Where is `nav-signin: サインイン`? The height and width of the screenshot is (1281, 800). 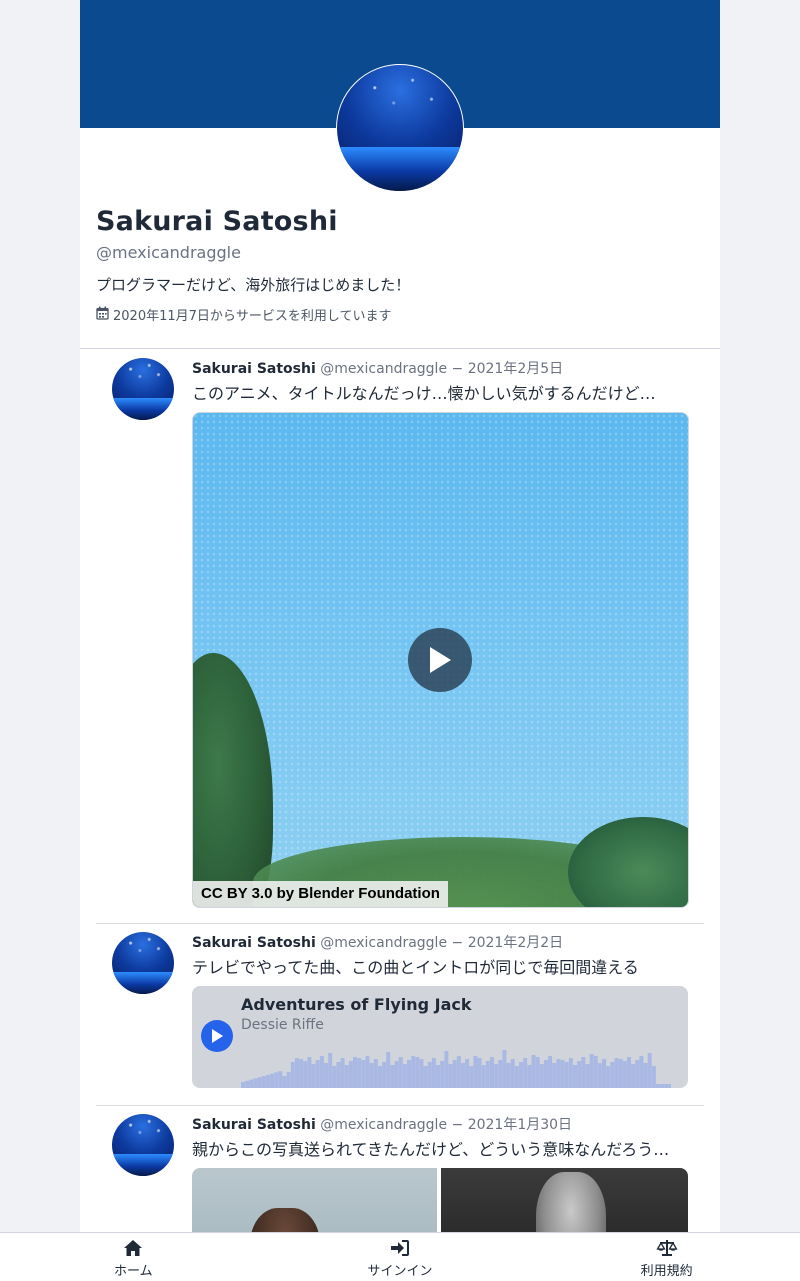 nav-signin: サインイン is located at coordinates (400, 1257).